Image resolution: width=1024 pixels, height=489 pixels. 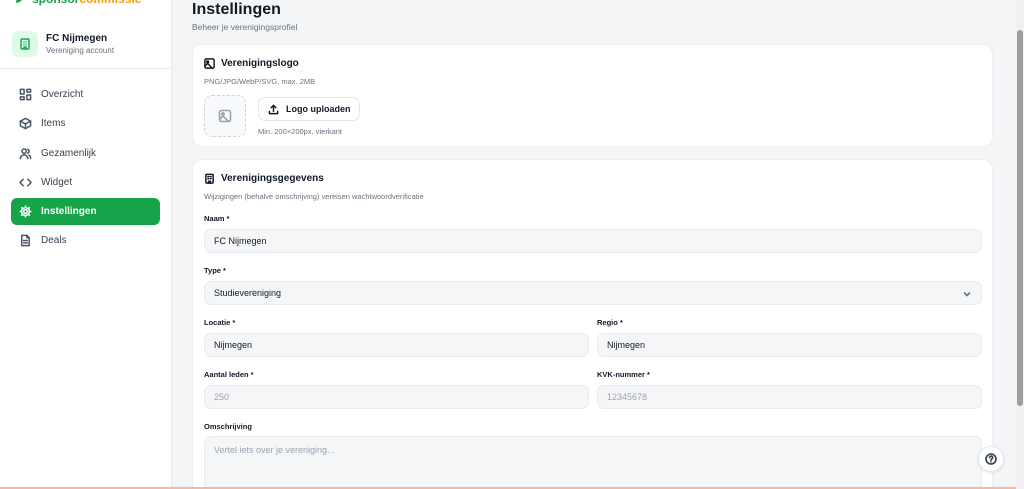 I want to click on logo-placeholder, so click(x=225, y=116).